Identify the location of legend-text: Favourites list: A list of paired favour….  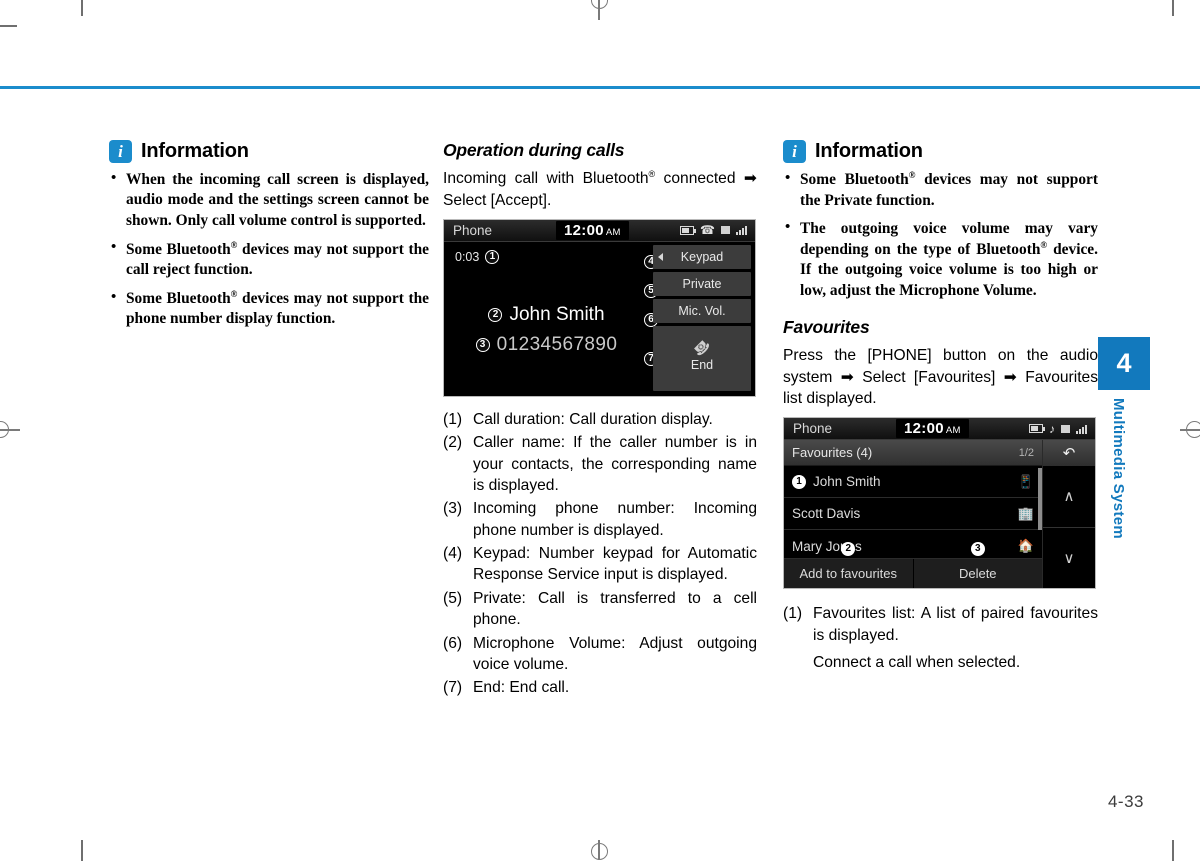
(955, 624).